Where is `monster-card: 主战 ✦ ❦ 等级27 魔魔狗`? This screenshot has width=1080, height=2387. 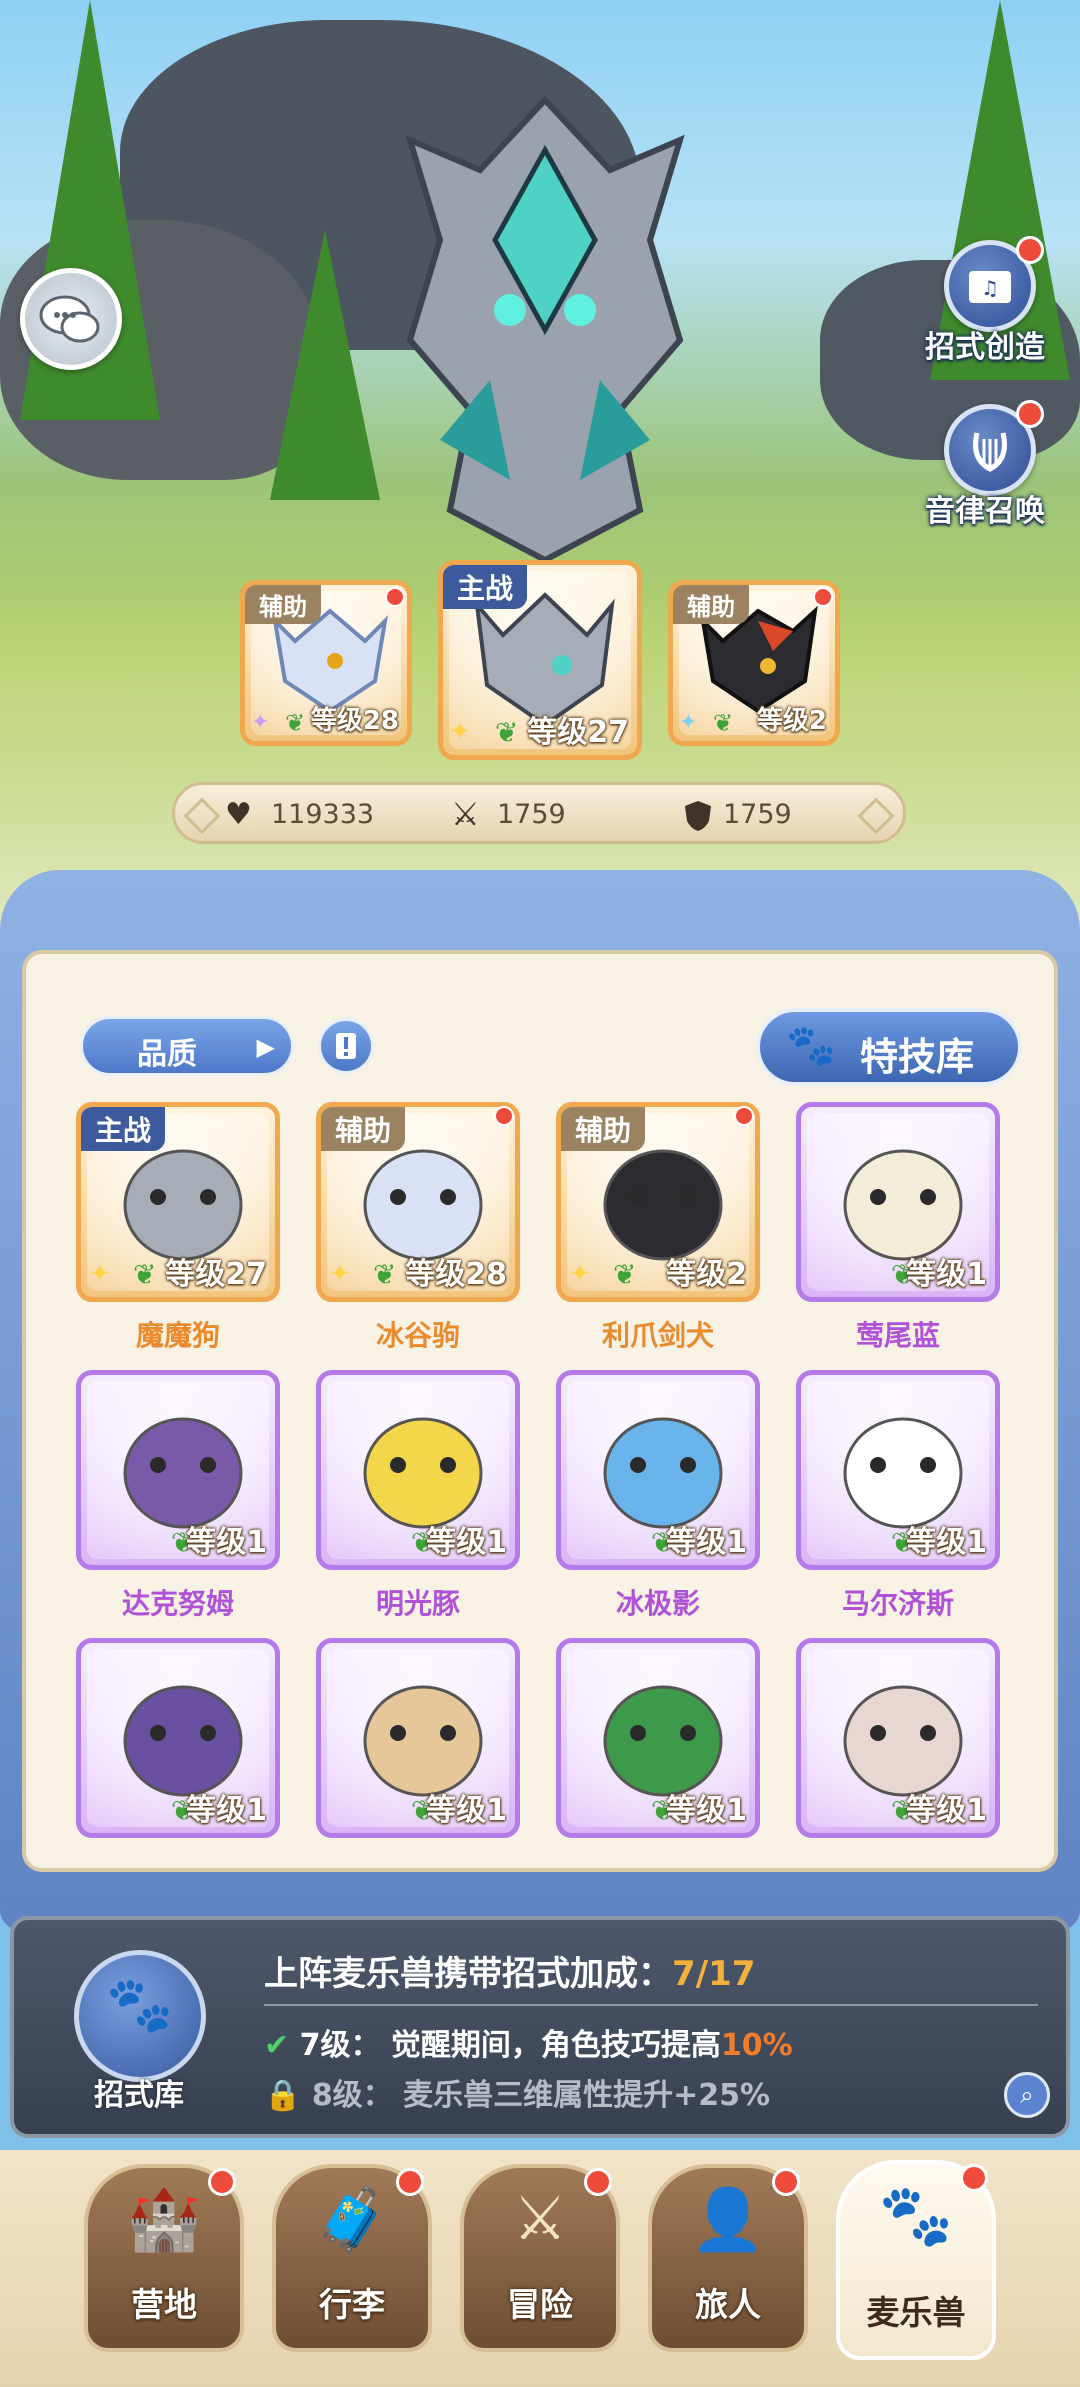
monster-card: 主战 ✦ ❦ 等级27 魔魔狗 is located at coordinates (178, 1232).